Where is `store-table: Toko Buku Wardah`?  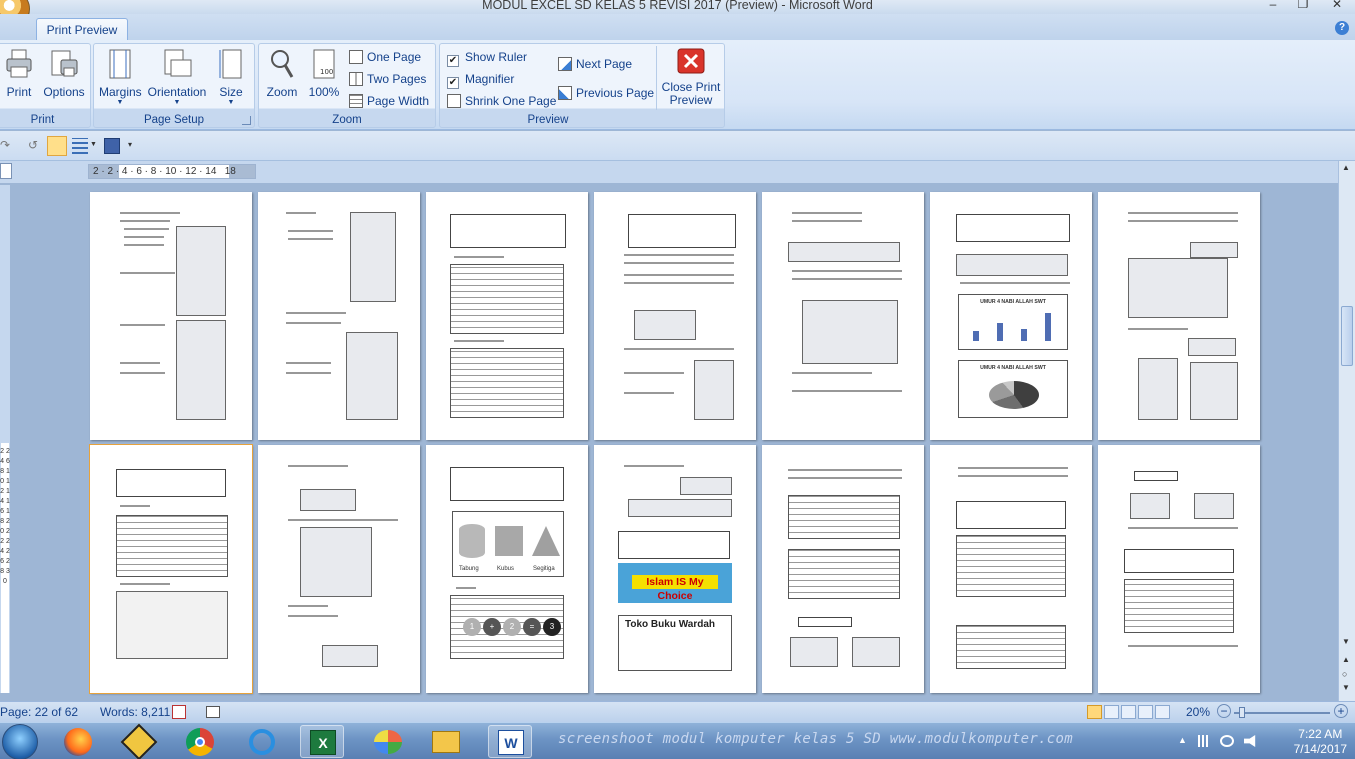
store-table: Toko Buku Wardah is located at coordinates (675, 643).